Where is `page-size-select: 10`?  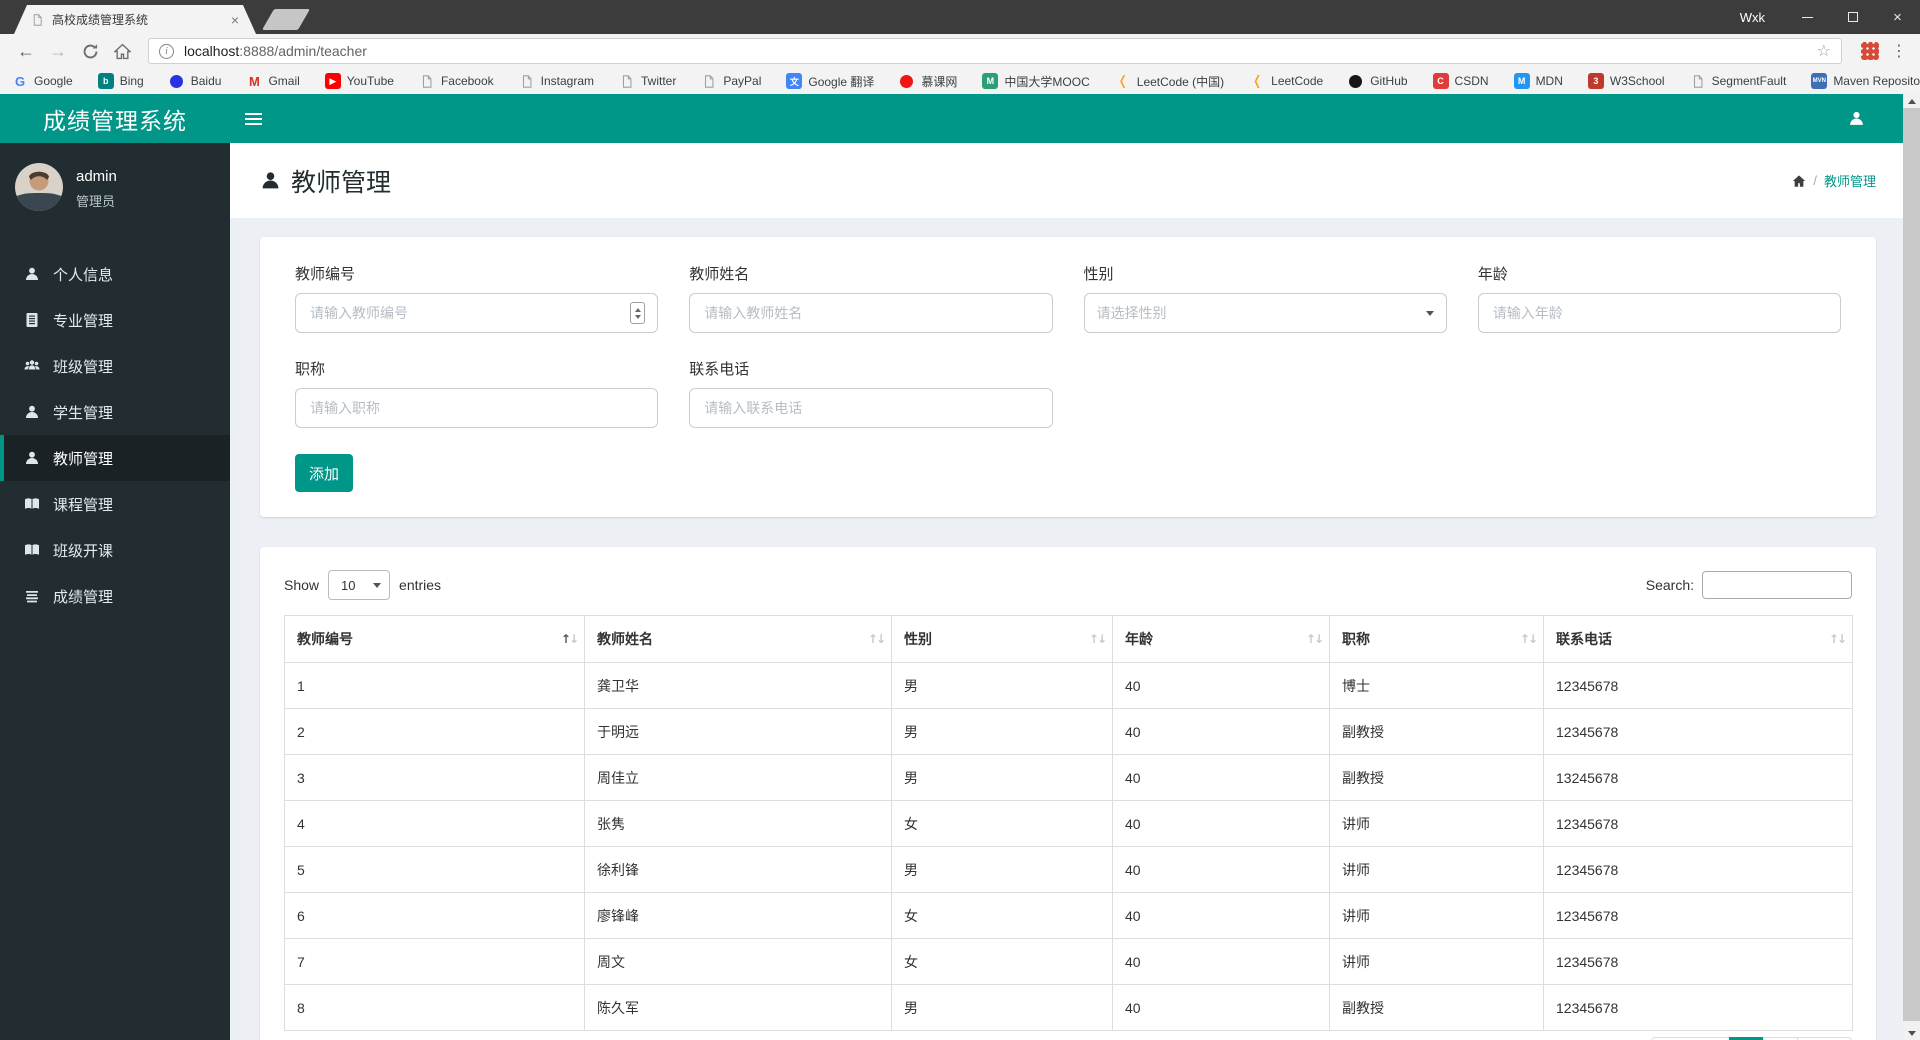
page-size-select: 10 is located at coordinates (359, 585).